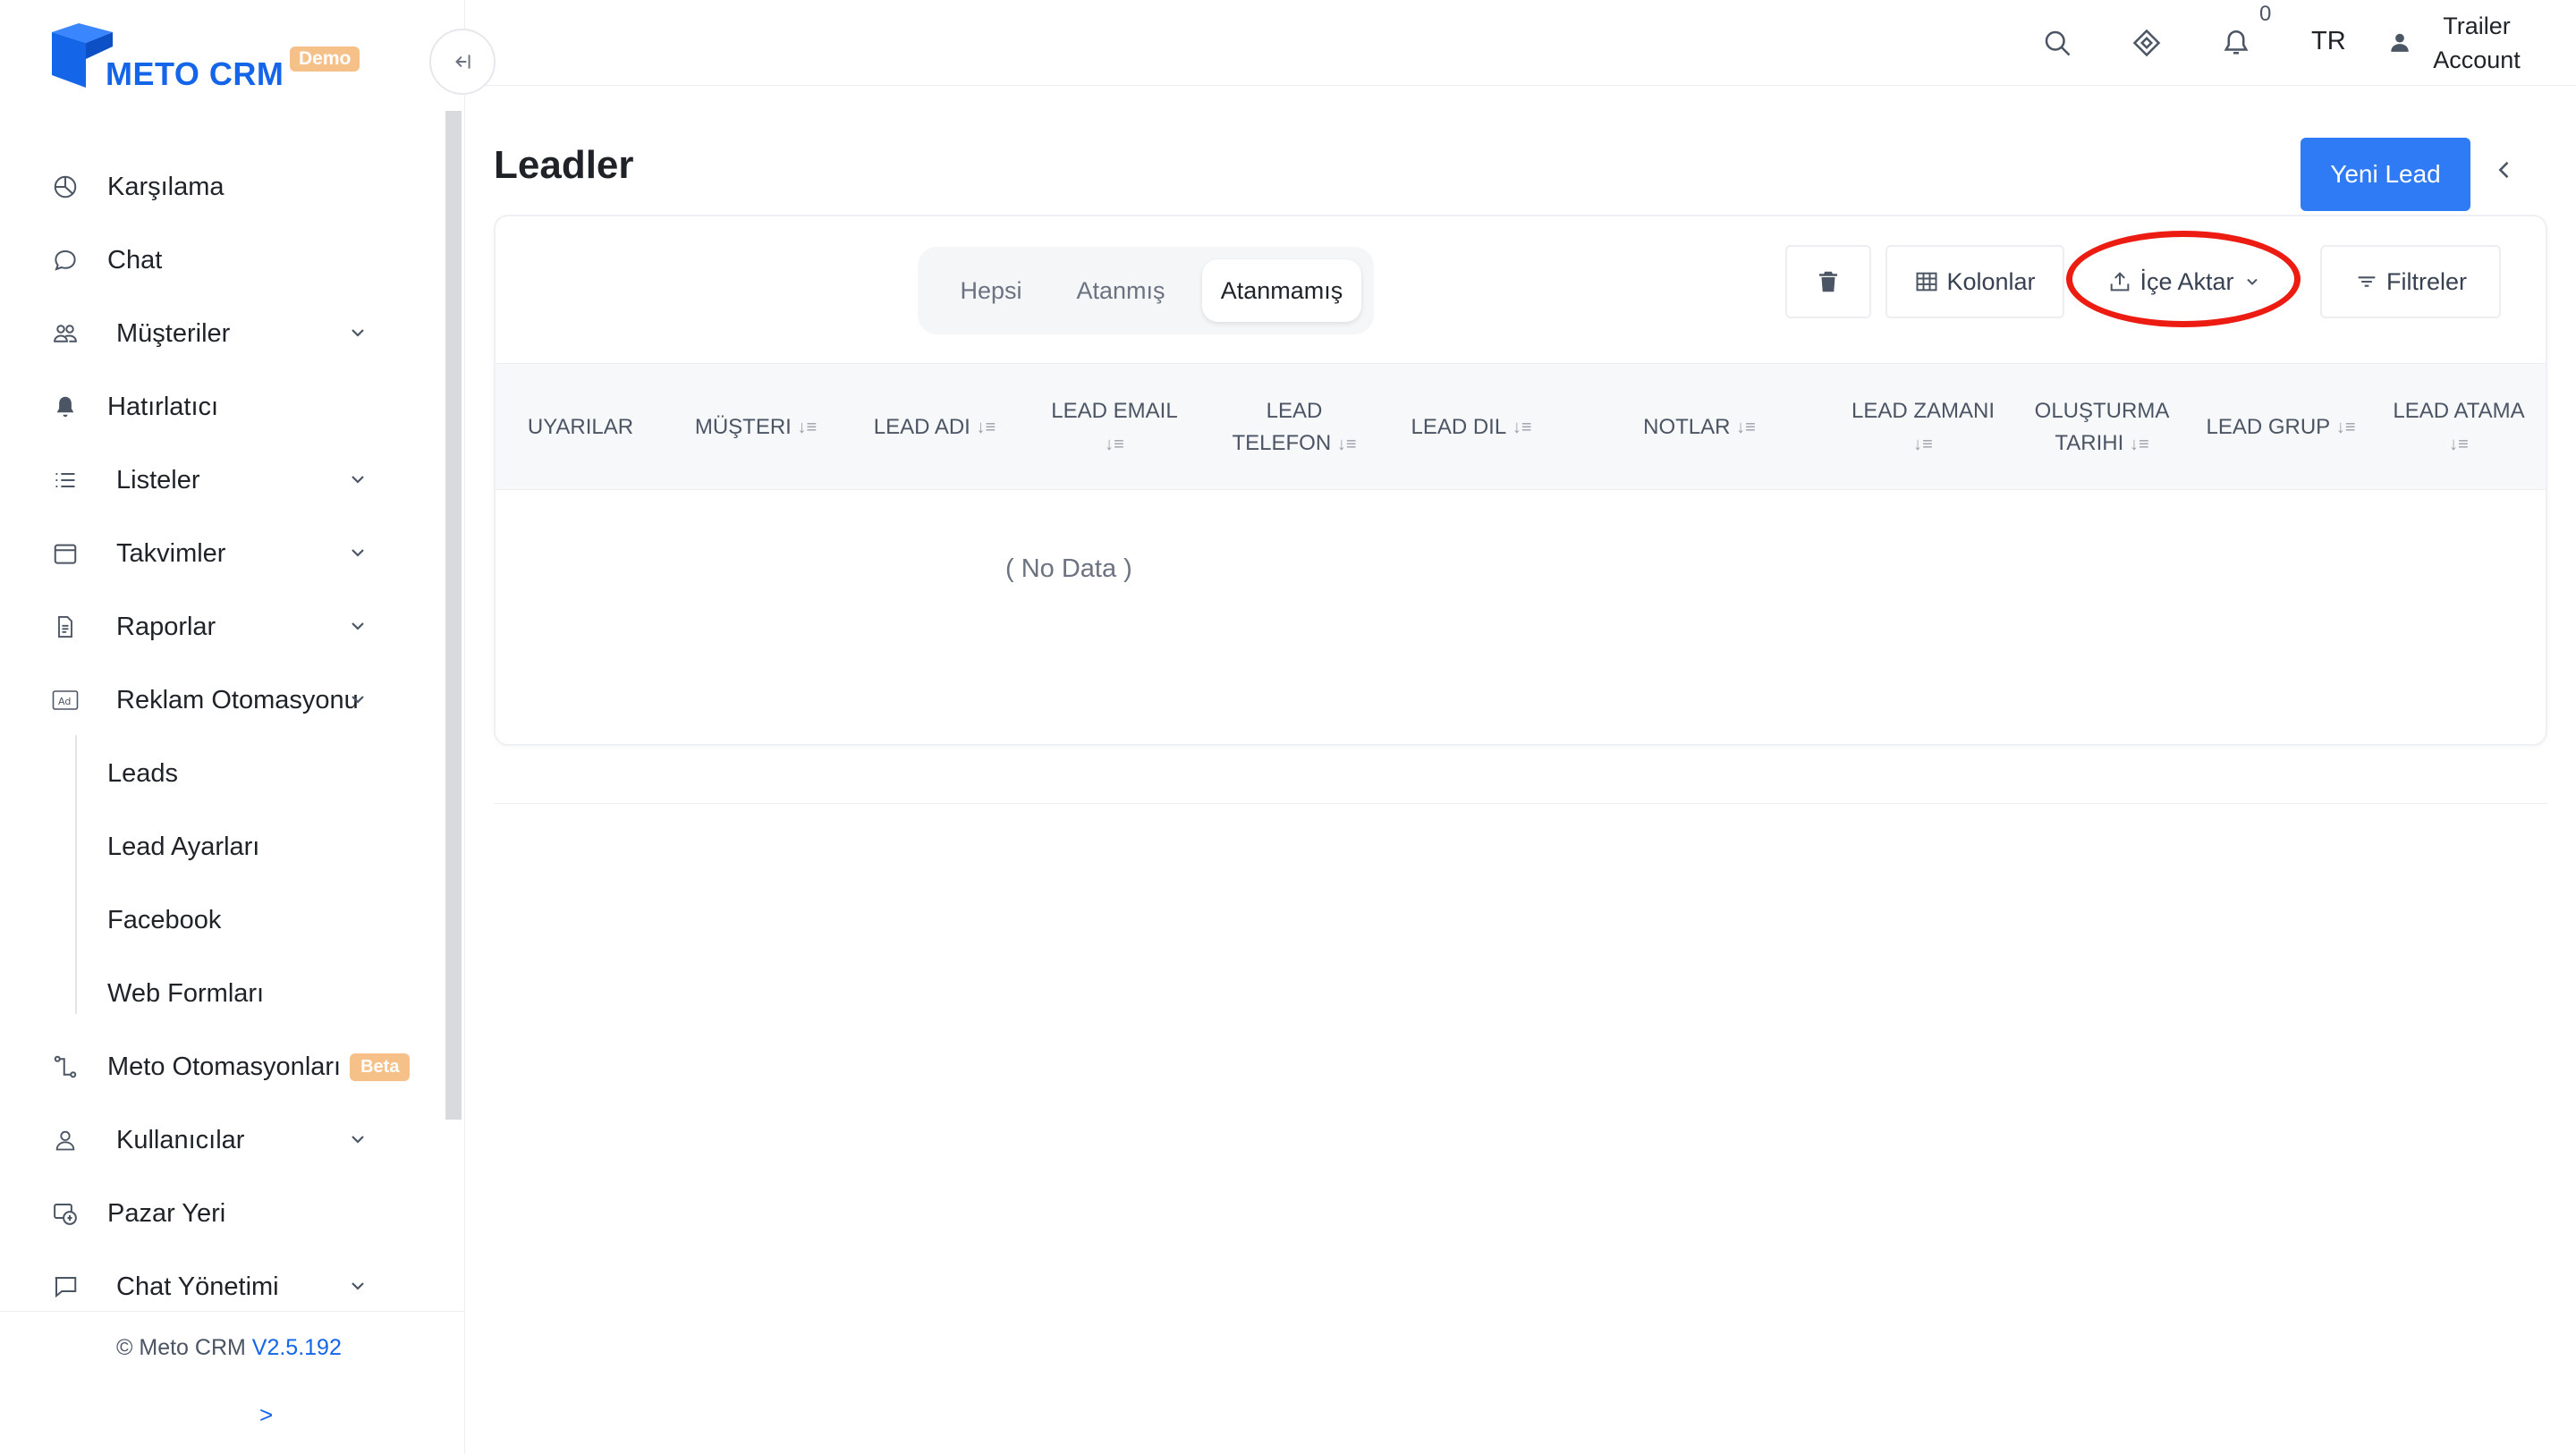 The image size is (2576, 1454). Describe the element at coordinates (2147, 43) in the screenshot. I see `diamond-icon` at that location.